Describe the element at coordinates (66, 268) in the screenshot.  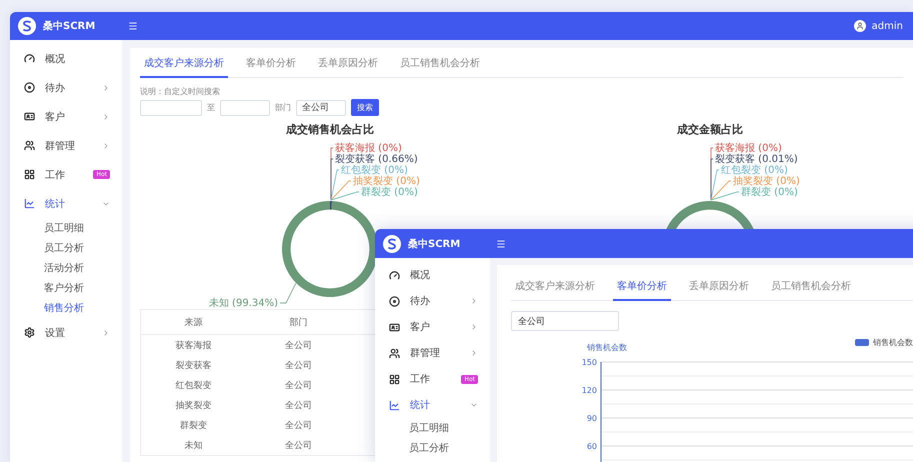
I see `submenu-item: 活动分析` at that location.